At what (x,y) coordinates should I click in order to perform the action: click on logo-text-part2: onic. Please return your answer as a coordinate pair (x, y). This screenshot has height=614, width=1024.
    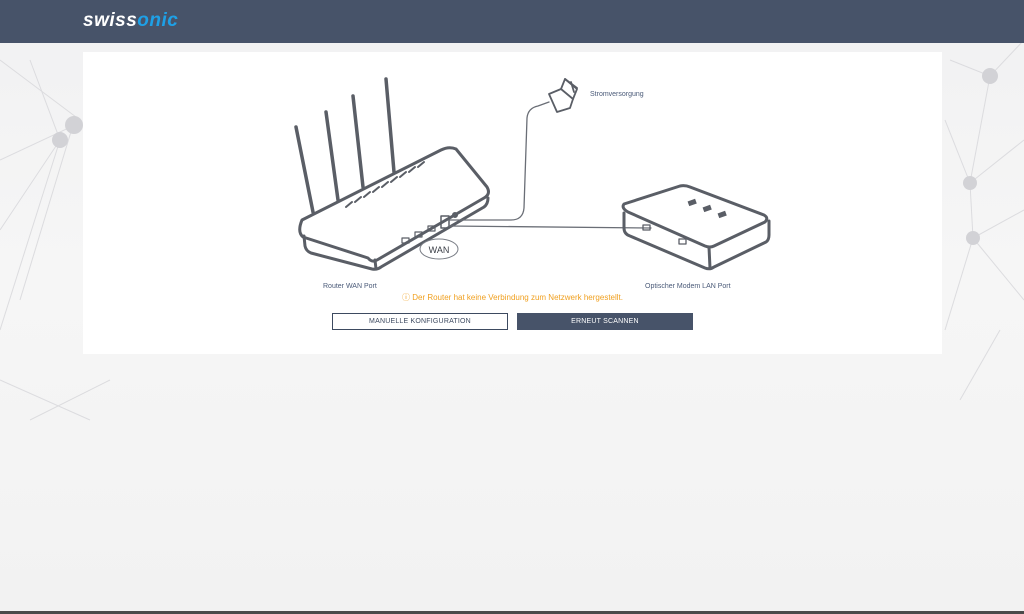
    Looking at the image, I should click on (158, 20).